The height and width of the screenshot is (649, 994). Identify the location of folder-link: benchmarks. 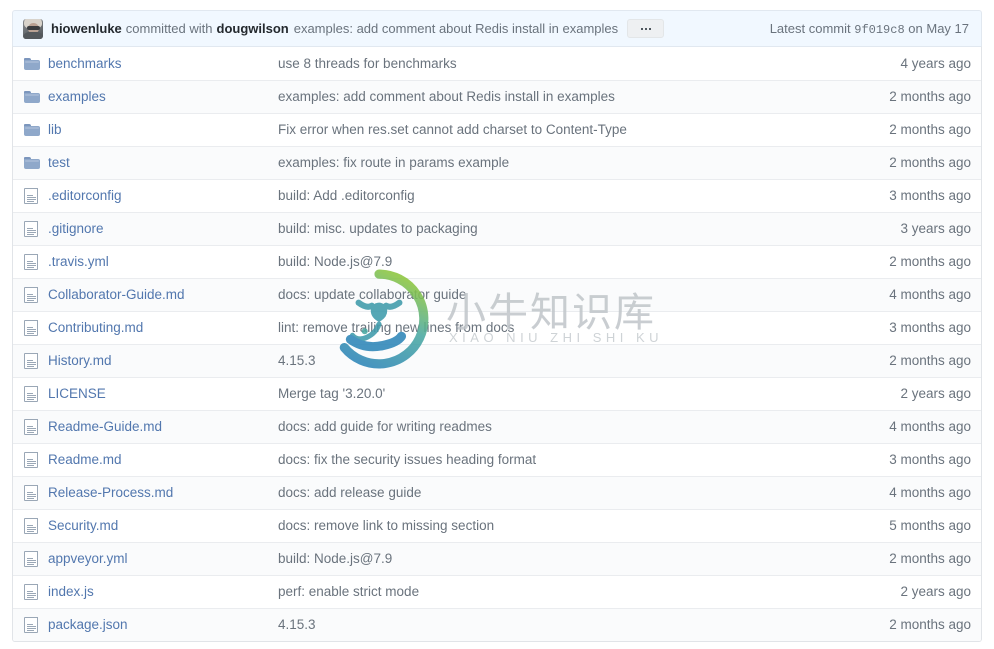
(85, 63).